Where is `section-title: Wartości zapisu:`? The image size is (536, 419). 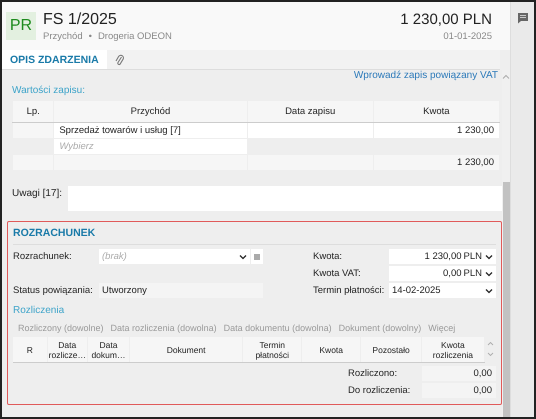 section-title: Wartości zapisu: is located at coordinates (49, 90).